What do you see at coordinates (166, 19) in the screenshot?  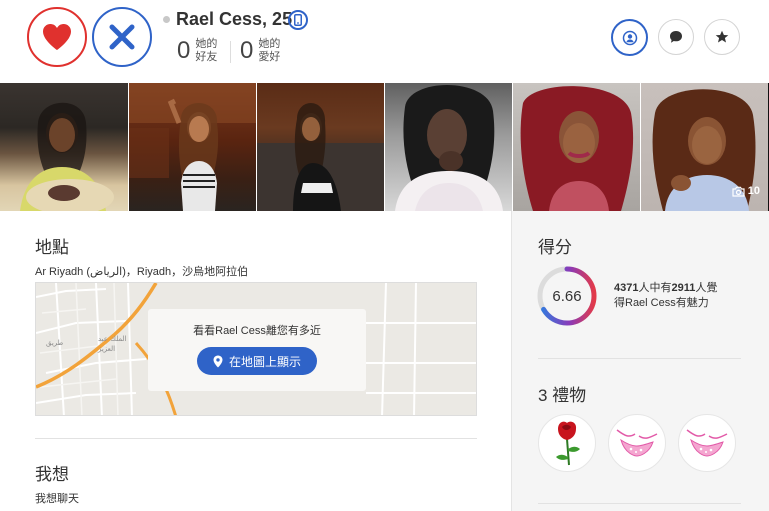 I see `online-status-dot` at bounding box center [166, 19].